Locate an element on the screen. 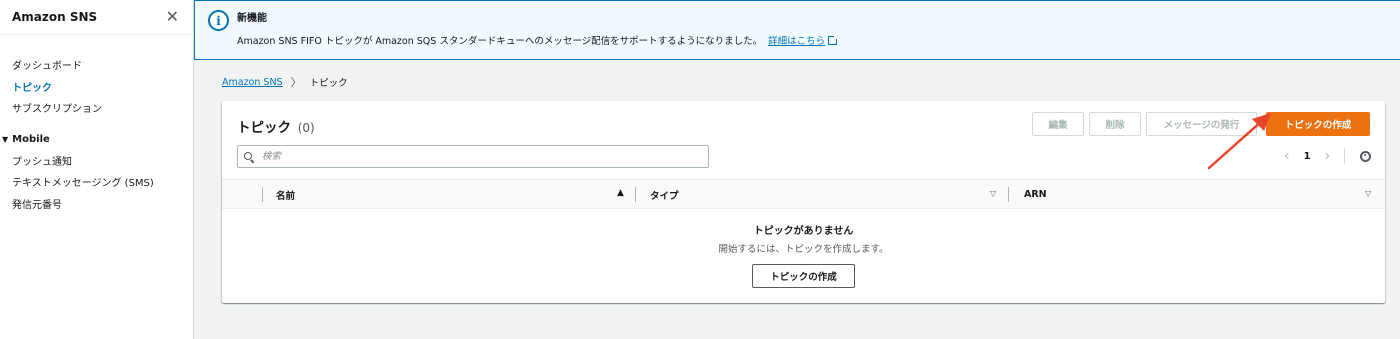  sidebar-title: Amazon SNS is located at coordinates (54, 17).